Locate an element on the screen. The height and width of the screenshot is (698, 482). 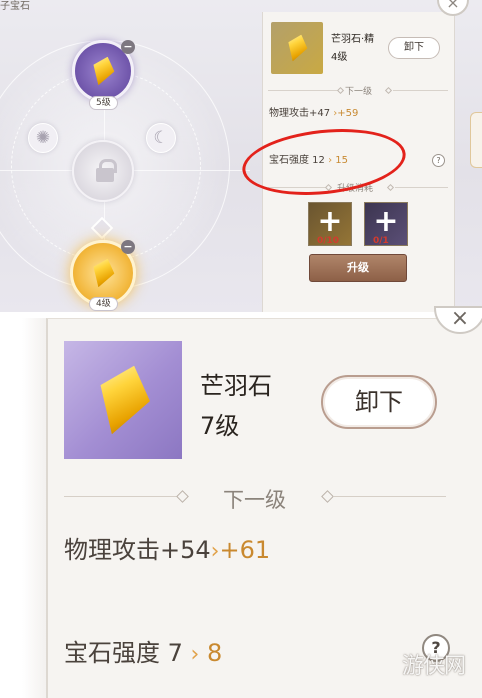
stat-attack-current: 物理攻击+47 is located at coordinates (300, 113).